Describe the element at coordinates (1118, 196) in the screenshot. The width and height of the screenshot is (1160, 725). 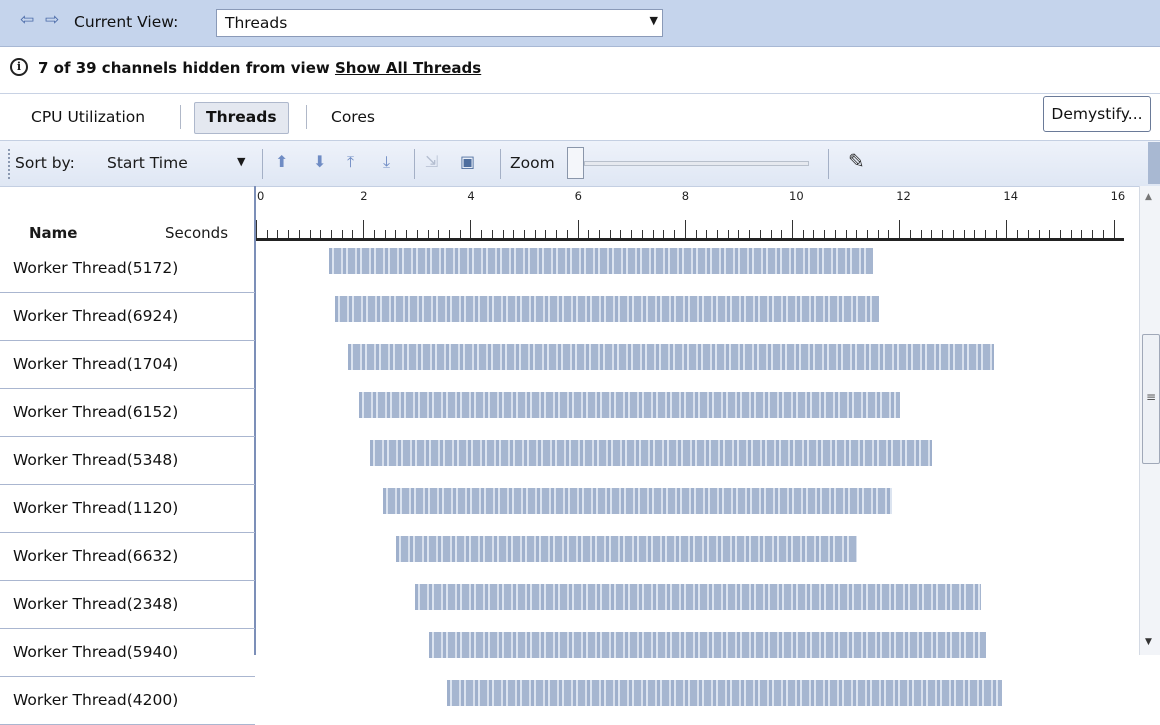
I see `ruler-tick-label: 16` at that location.